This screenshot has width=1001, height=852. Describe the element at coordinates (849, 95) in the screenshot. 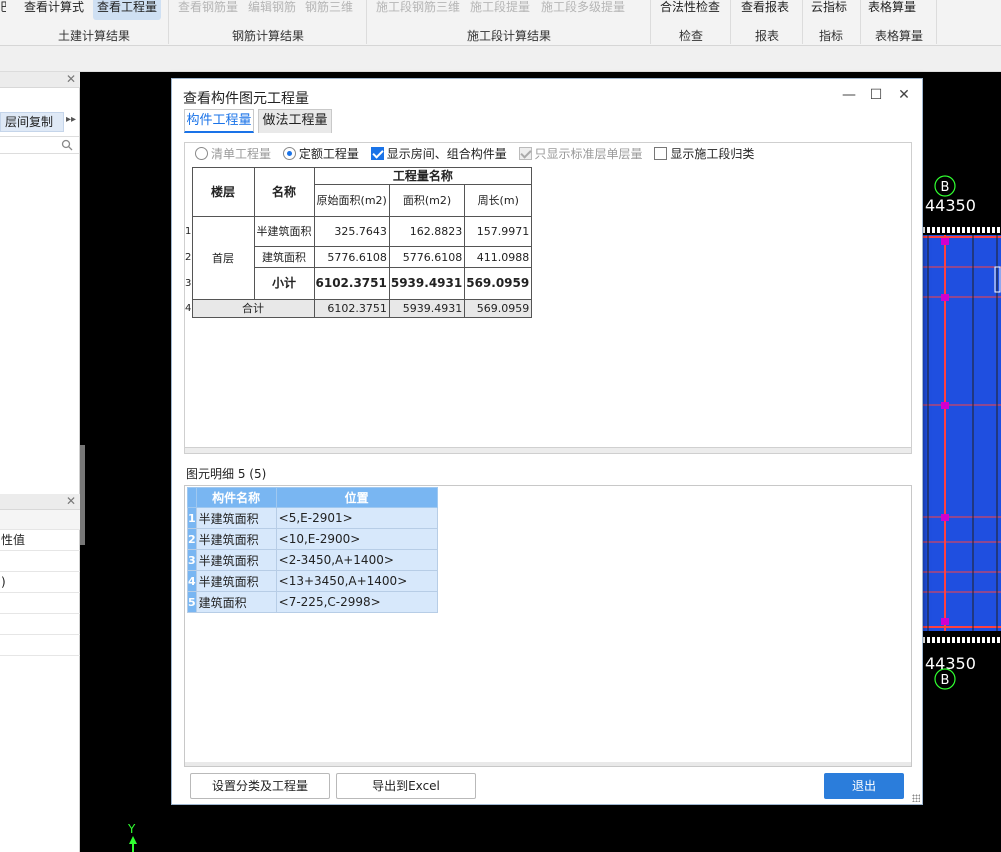

I see `minimize-icon: —` at that location.